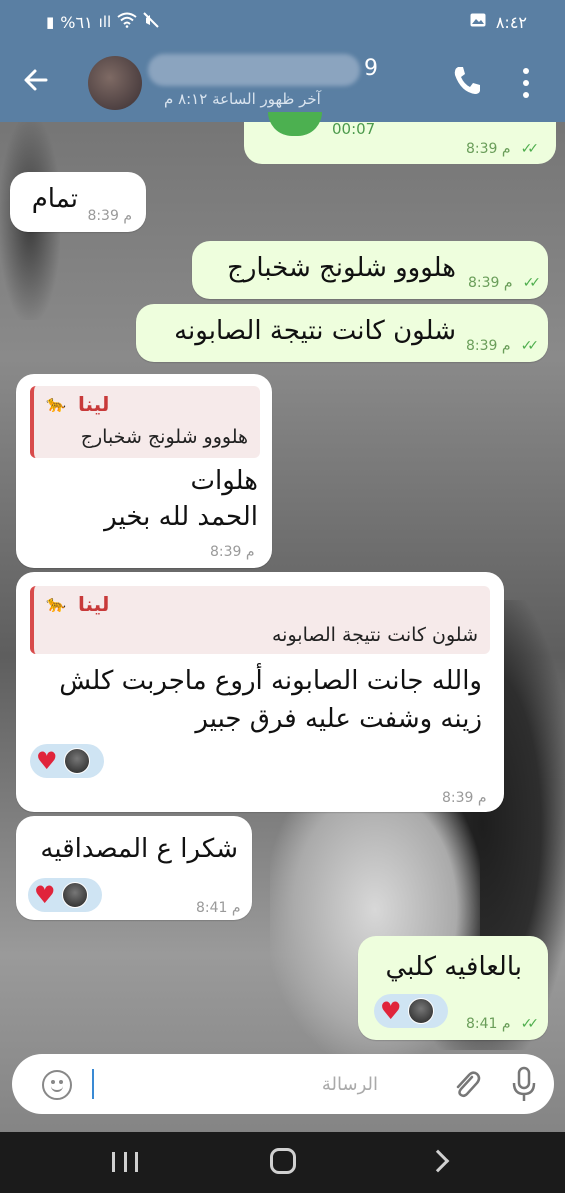 The width and height of the screenshot is (565, 1193). Describe the element at coordinates (125, 1162) in the screenshot. I see `recent-apps-icon` at that location.